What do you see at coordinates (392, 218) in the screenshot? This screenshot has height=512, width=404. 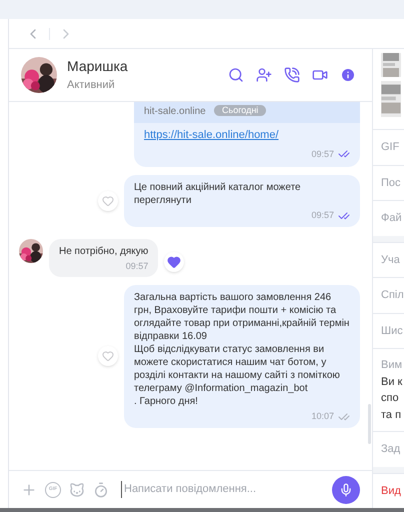 I see `panel-label: Фай` at bounding box center [392, 218].